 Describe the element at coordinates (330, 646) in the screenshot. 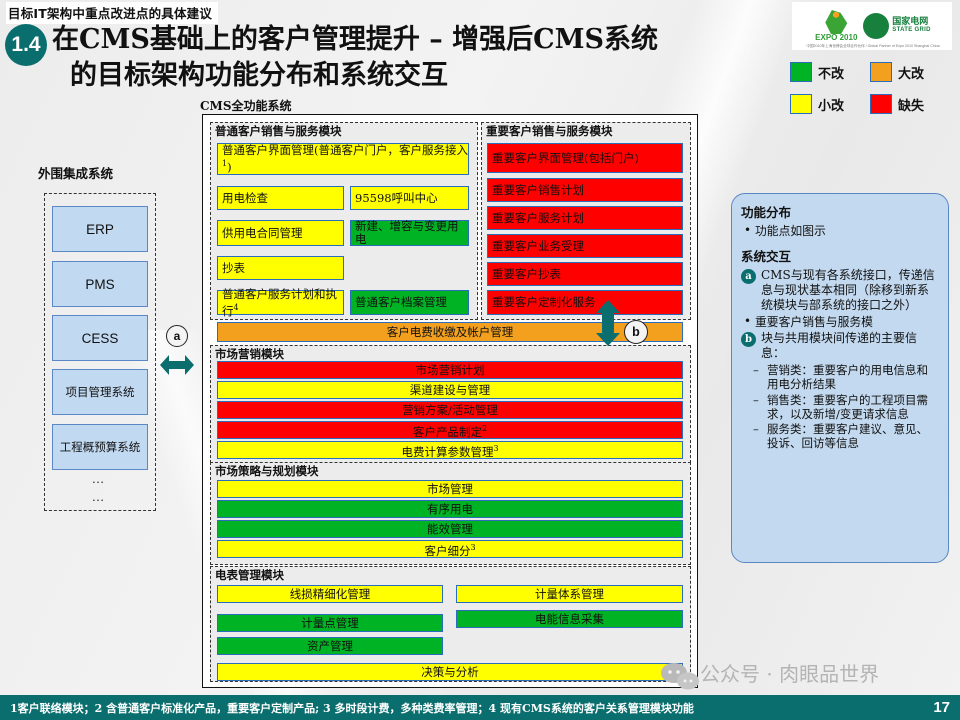

I see `cell-asset-mgmt: 资产管理` at that location.